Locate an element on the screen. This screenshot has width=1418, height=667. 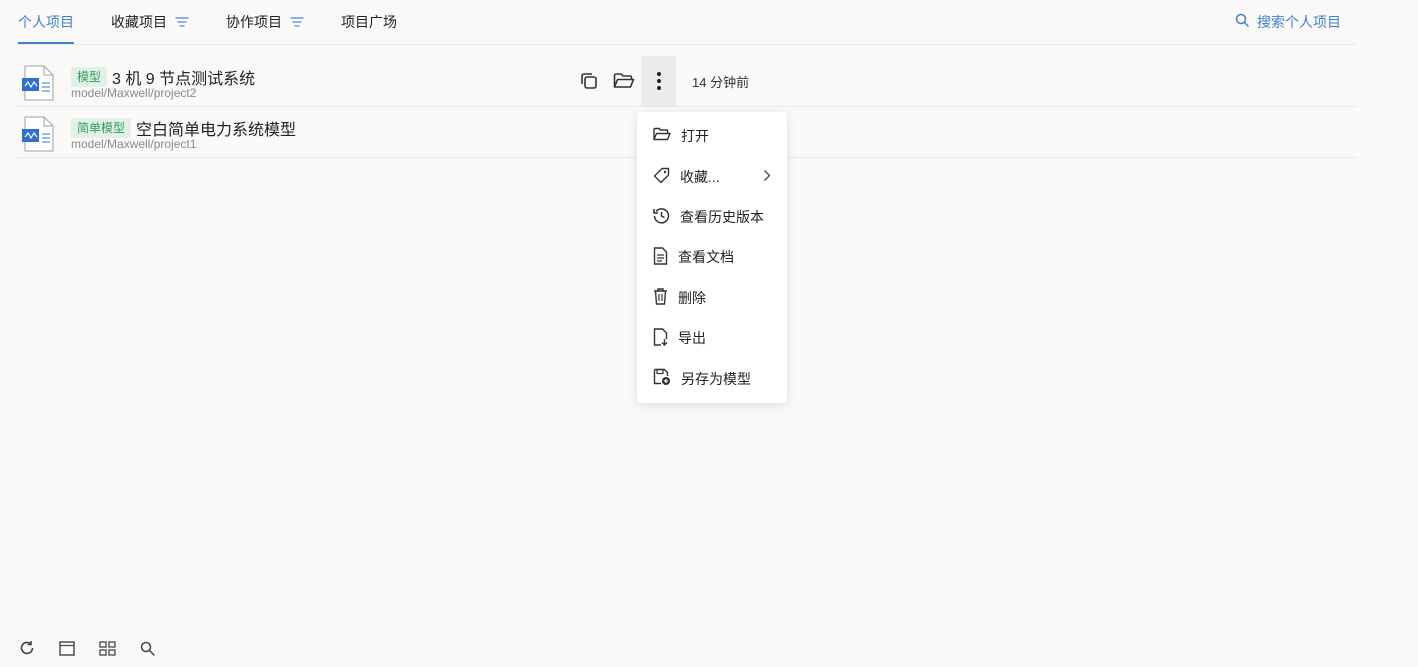
menu-item-save-as-model: 另存为模型 is located at coordinates (712, 378).